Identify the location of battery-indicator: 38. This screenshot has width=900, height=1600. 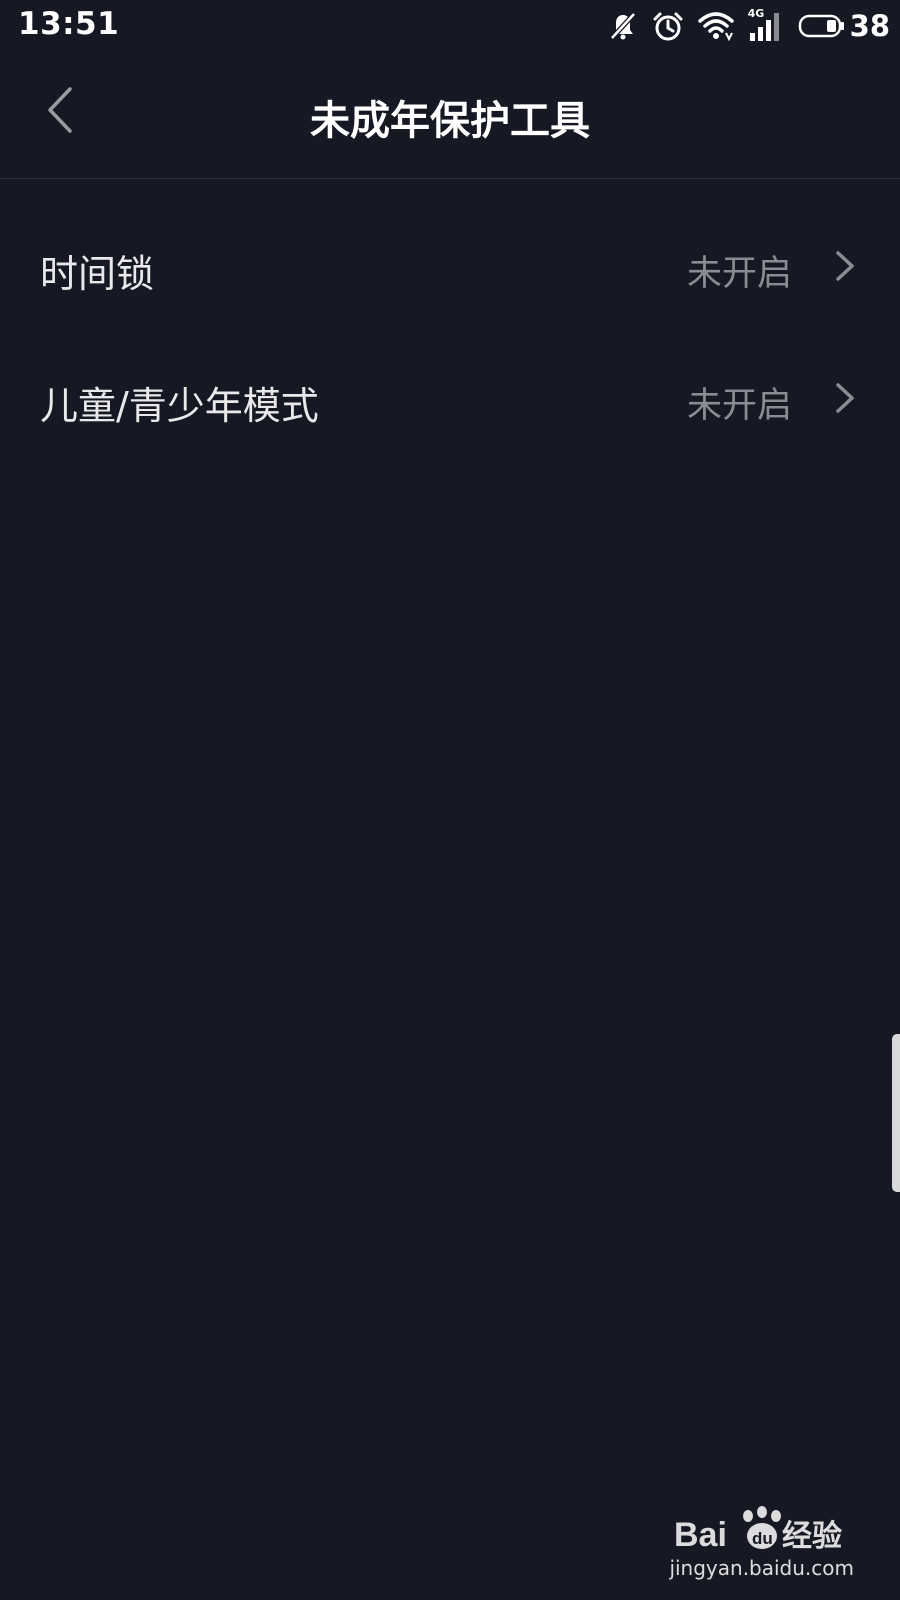
(844, 26).